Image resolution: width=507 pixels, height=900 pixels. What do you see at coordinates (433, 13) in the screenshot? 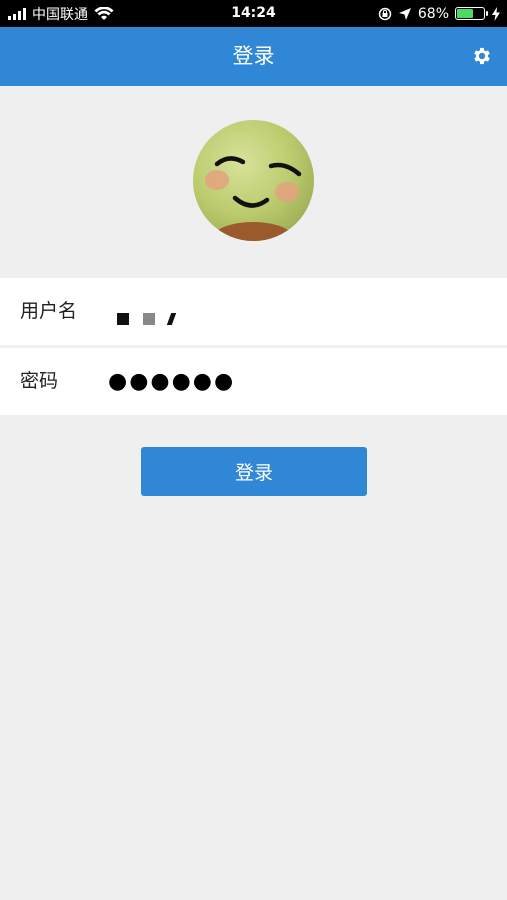
I see `battery-percent: 68%` at bounding box center [433, 13].